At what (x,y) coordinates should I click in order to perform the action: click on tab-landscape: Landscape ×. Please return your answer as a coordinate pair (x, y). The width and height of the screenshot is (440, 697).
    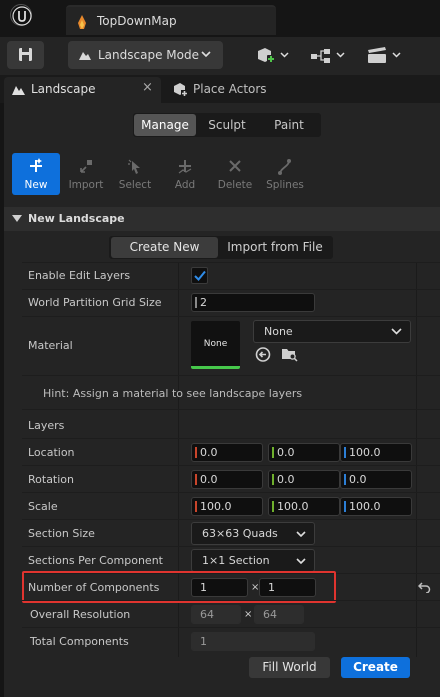
    Looking at the image, I should click on (82, 90).